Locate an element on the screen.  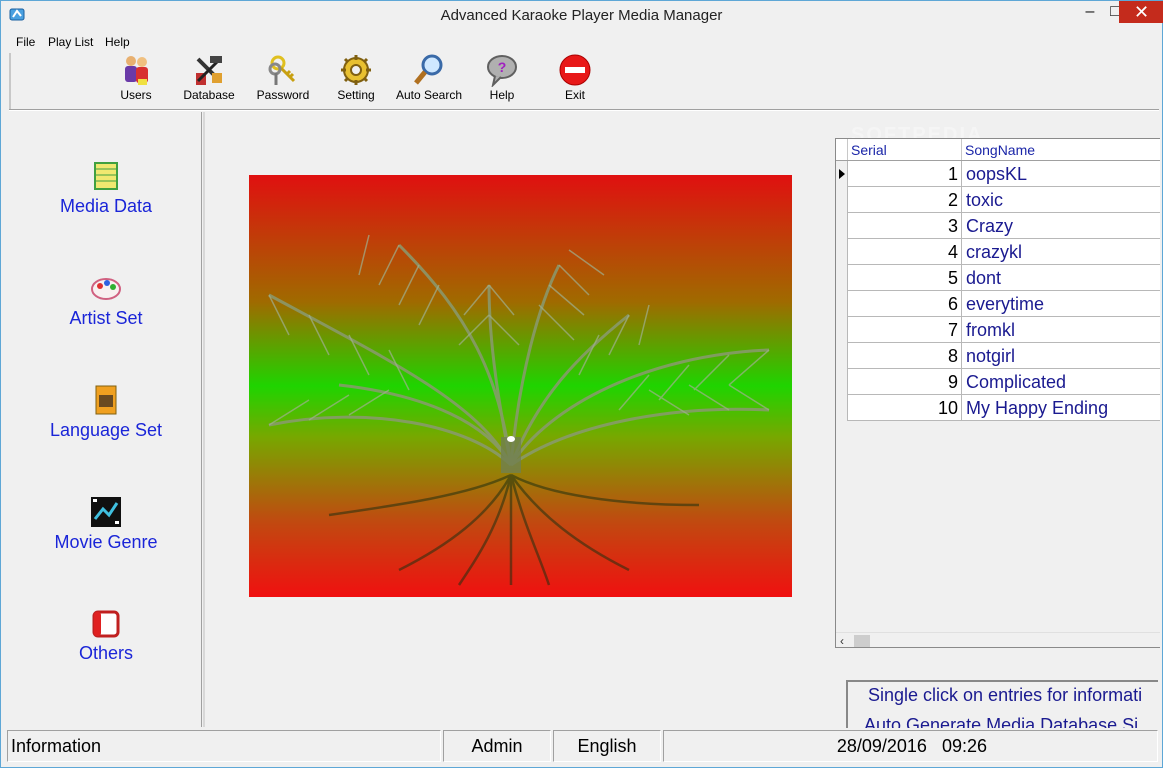
help-icon: ? is located at coordinates (502, 71).